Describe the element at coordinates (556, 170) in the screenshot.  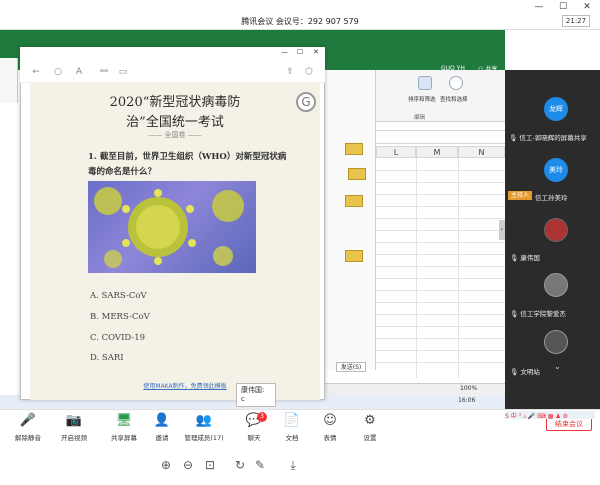
I see `participant-avatar: 美玲` at that location.